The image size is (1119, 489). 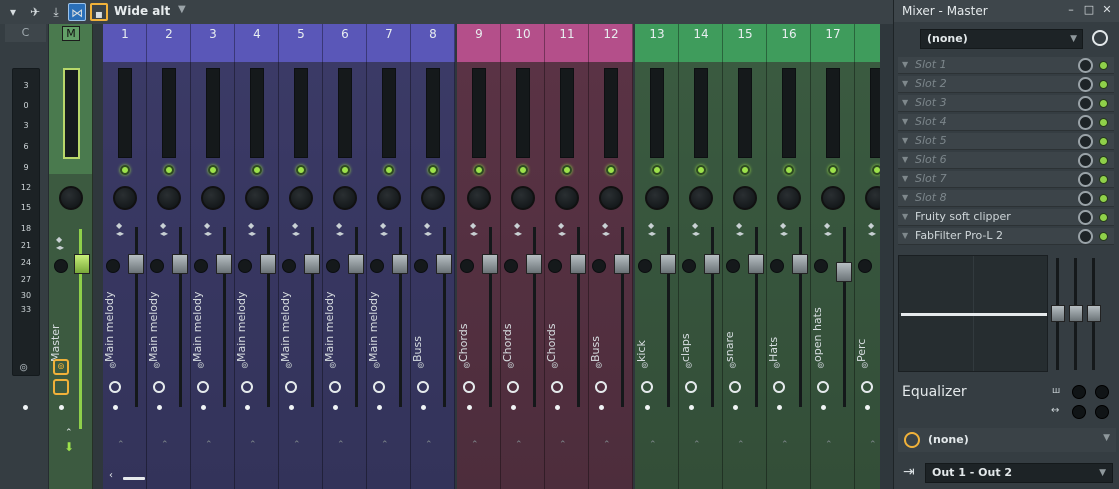 I want to click on channel-number: 12, so click(x=611, y=43).